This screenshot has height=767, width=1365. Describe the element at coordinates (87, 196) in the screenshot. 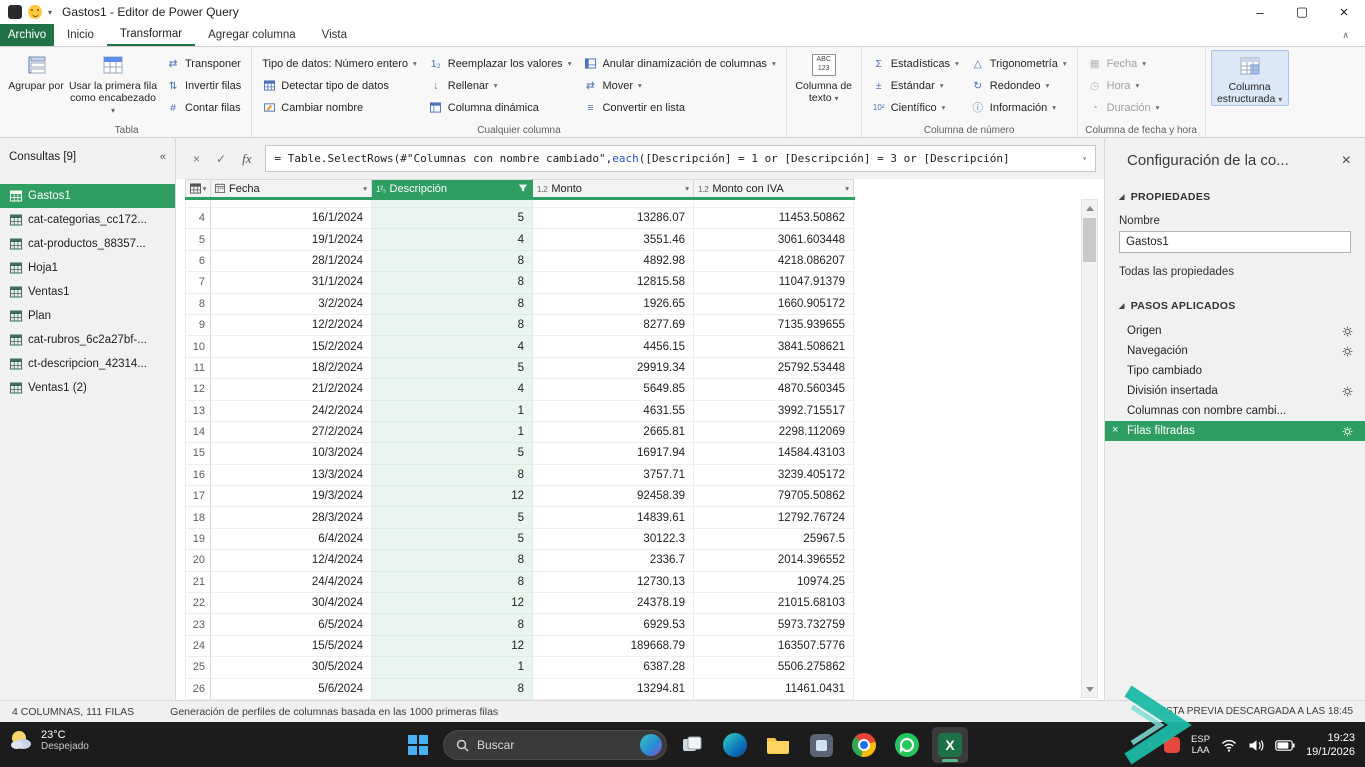

I see `query-item: Gastos1` at that location.